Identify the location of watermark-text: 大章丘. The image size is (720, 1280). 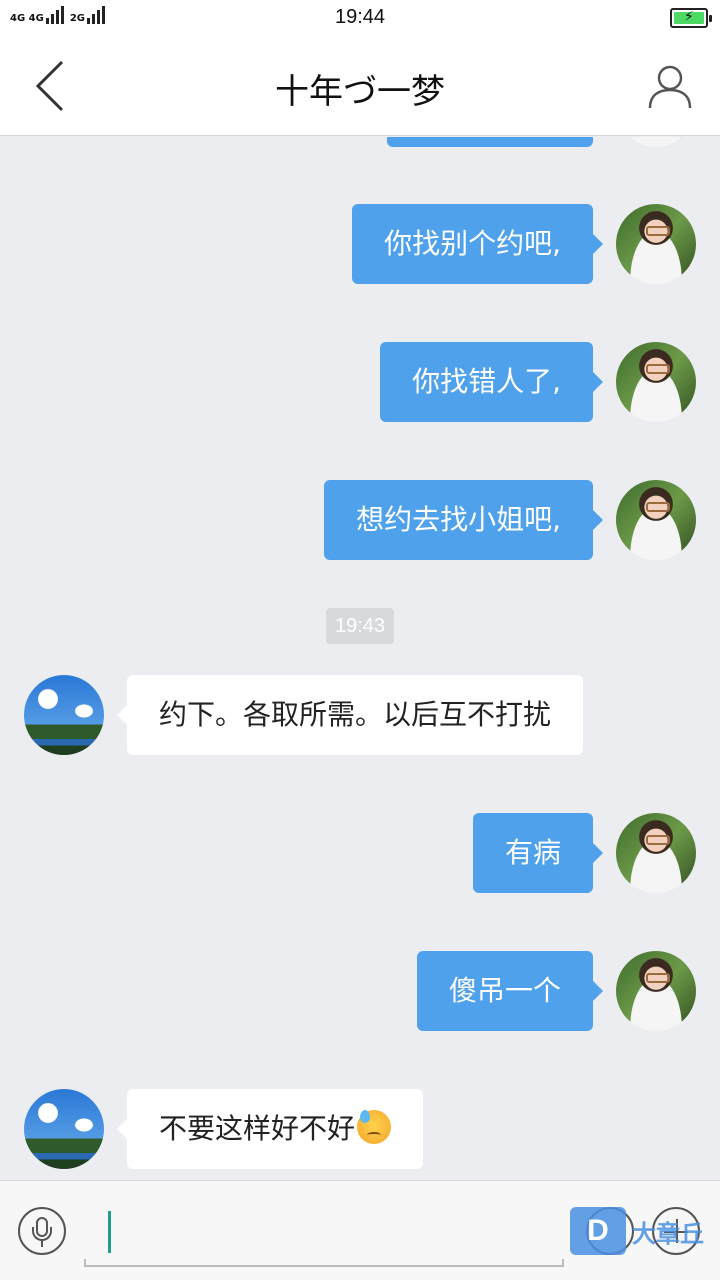
(668, 1233).